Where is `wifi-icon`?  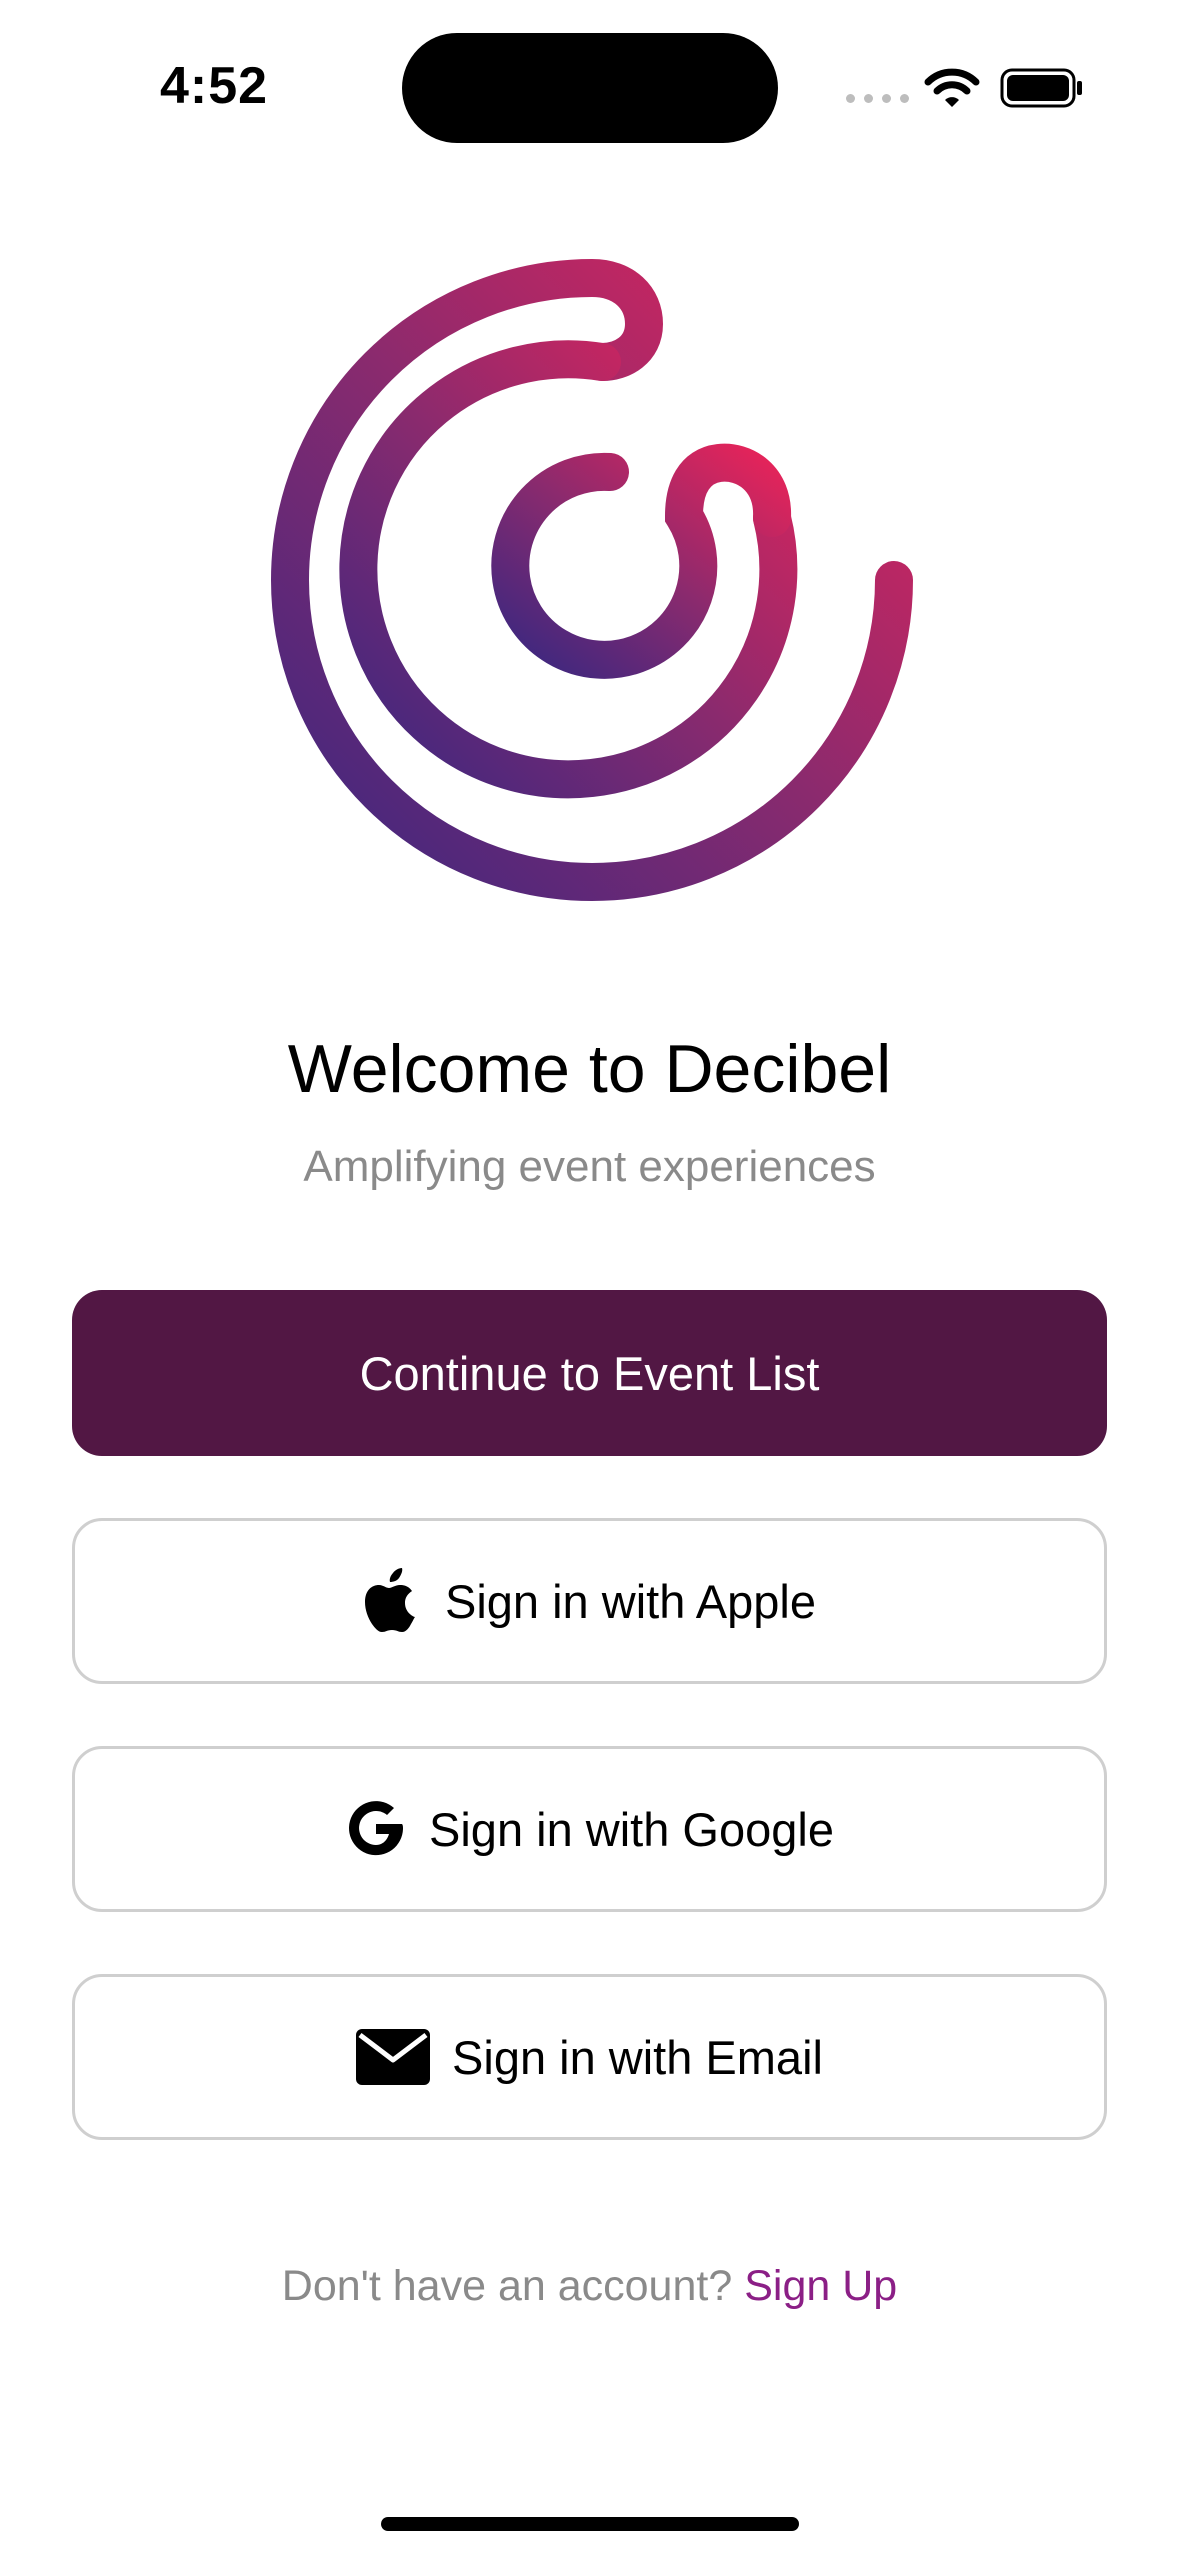
wifi-icon is located at coordinates (952, 87).